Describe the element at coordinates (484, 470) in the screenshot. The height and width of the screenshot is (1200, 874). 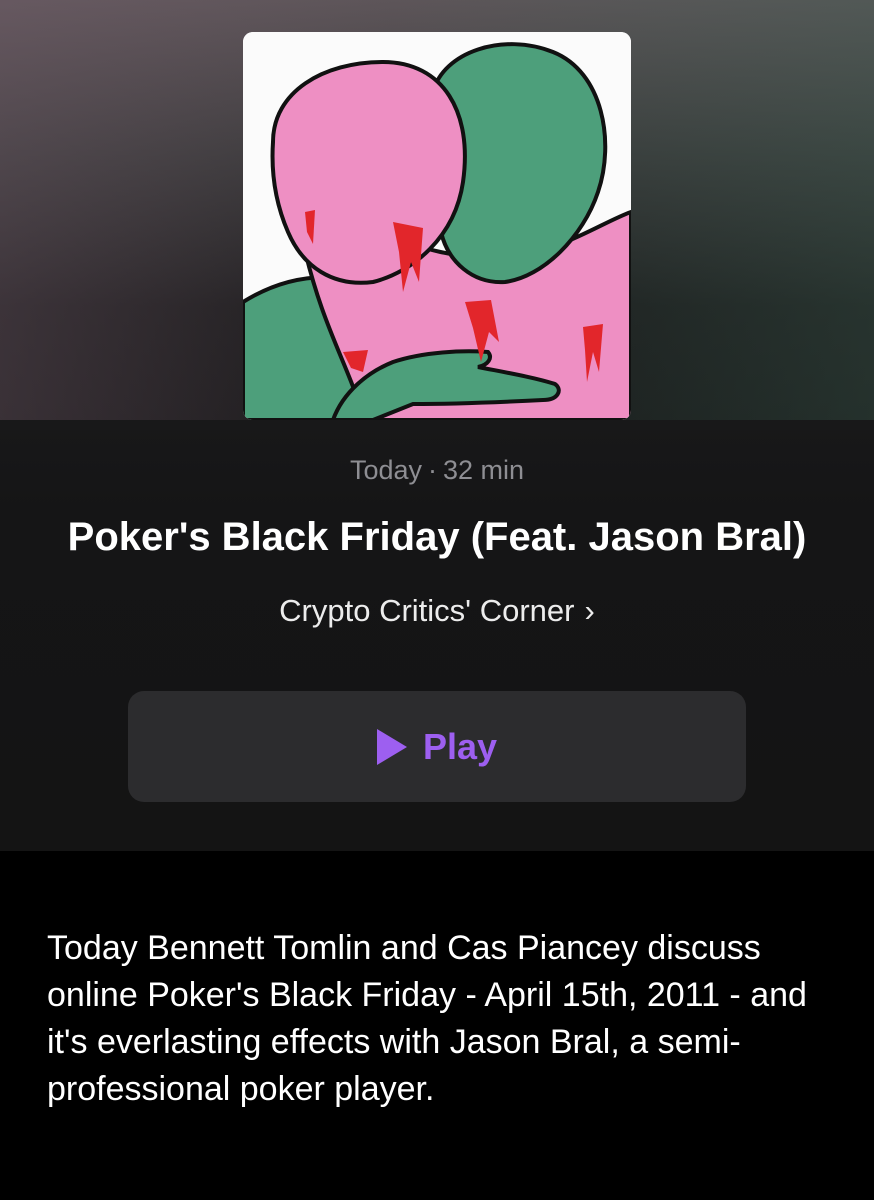
I see `episode-duration: 32 min` at that location.